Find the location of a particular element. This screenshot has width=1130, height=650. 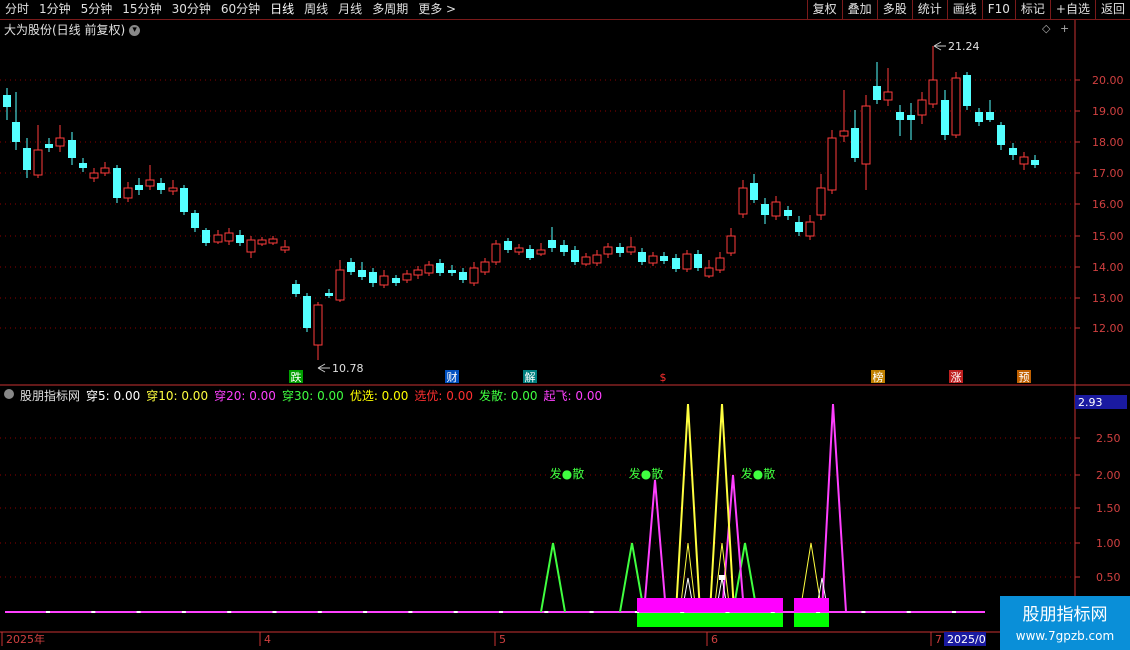

event-marker: $ is located at coordinates (663, 377).